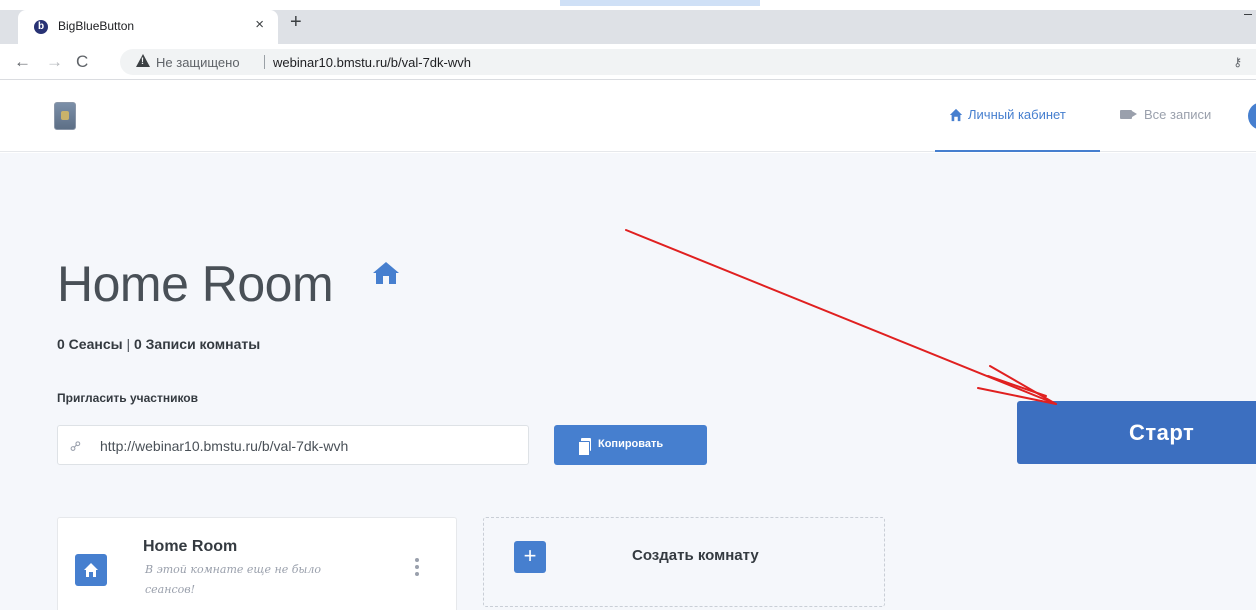 Image resolution: width=1256 pixels, height=610 pixels. Describe the element at coordinates (1162, 432) in the screenshot. I see `start-button-label: Старт` at that location.